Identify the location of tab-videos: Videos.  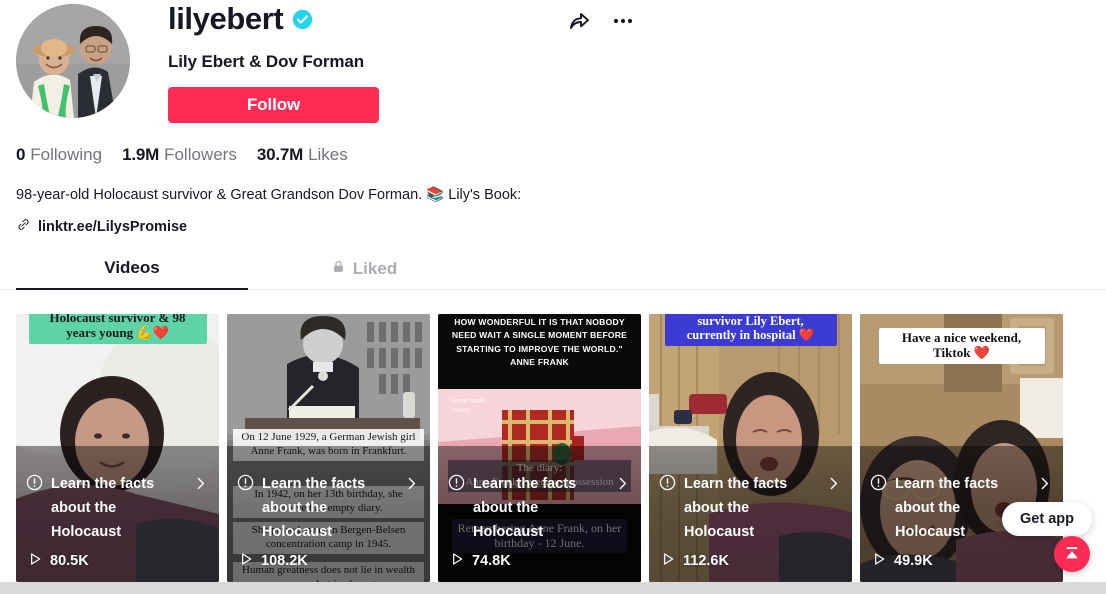
(132, 274).